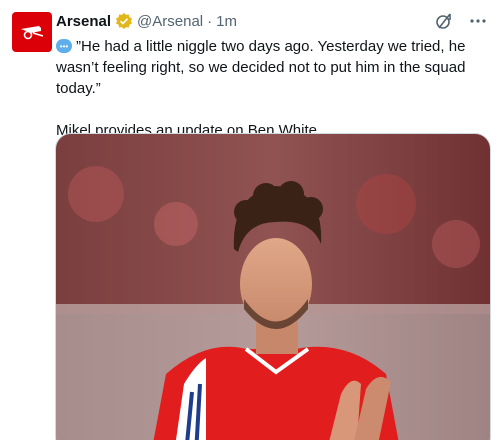 The image size is (500, 440). Describe the element at coordinates (170, 21) in the screenshot. I see `author-handle: @Arsenal` at that location.